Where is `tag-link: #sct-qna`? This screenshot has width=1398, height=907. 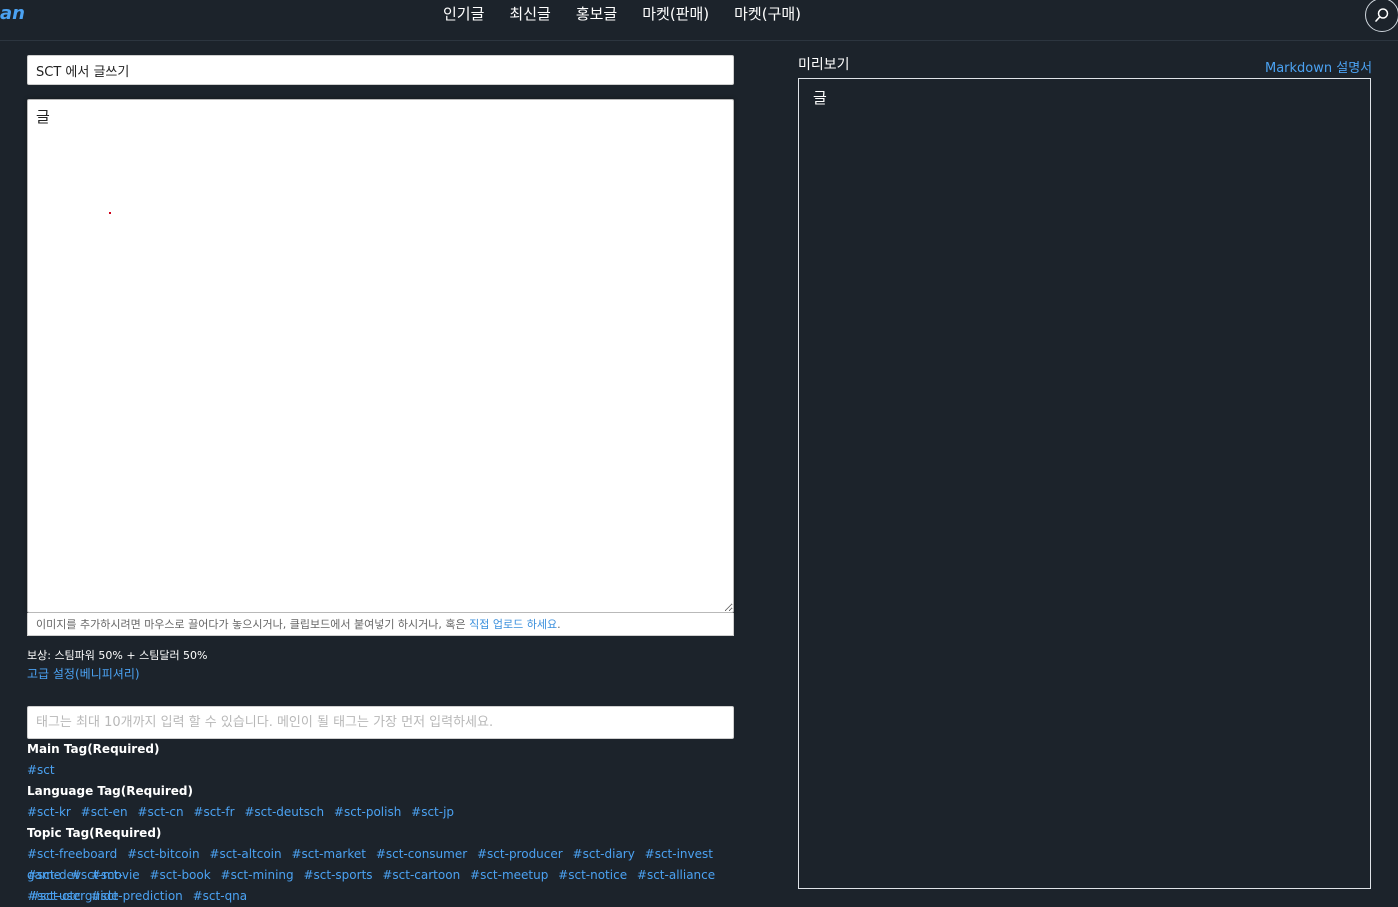
tag-link: #sct-qna is located at coordinates (220, 896).